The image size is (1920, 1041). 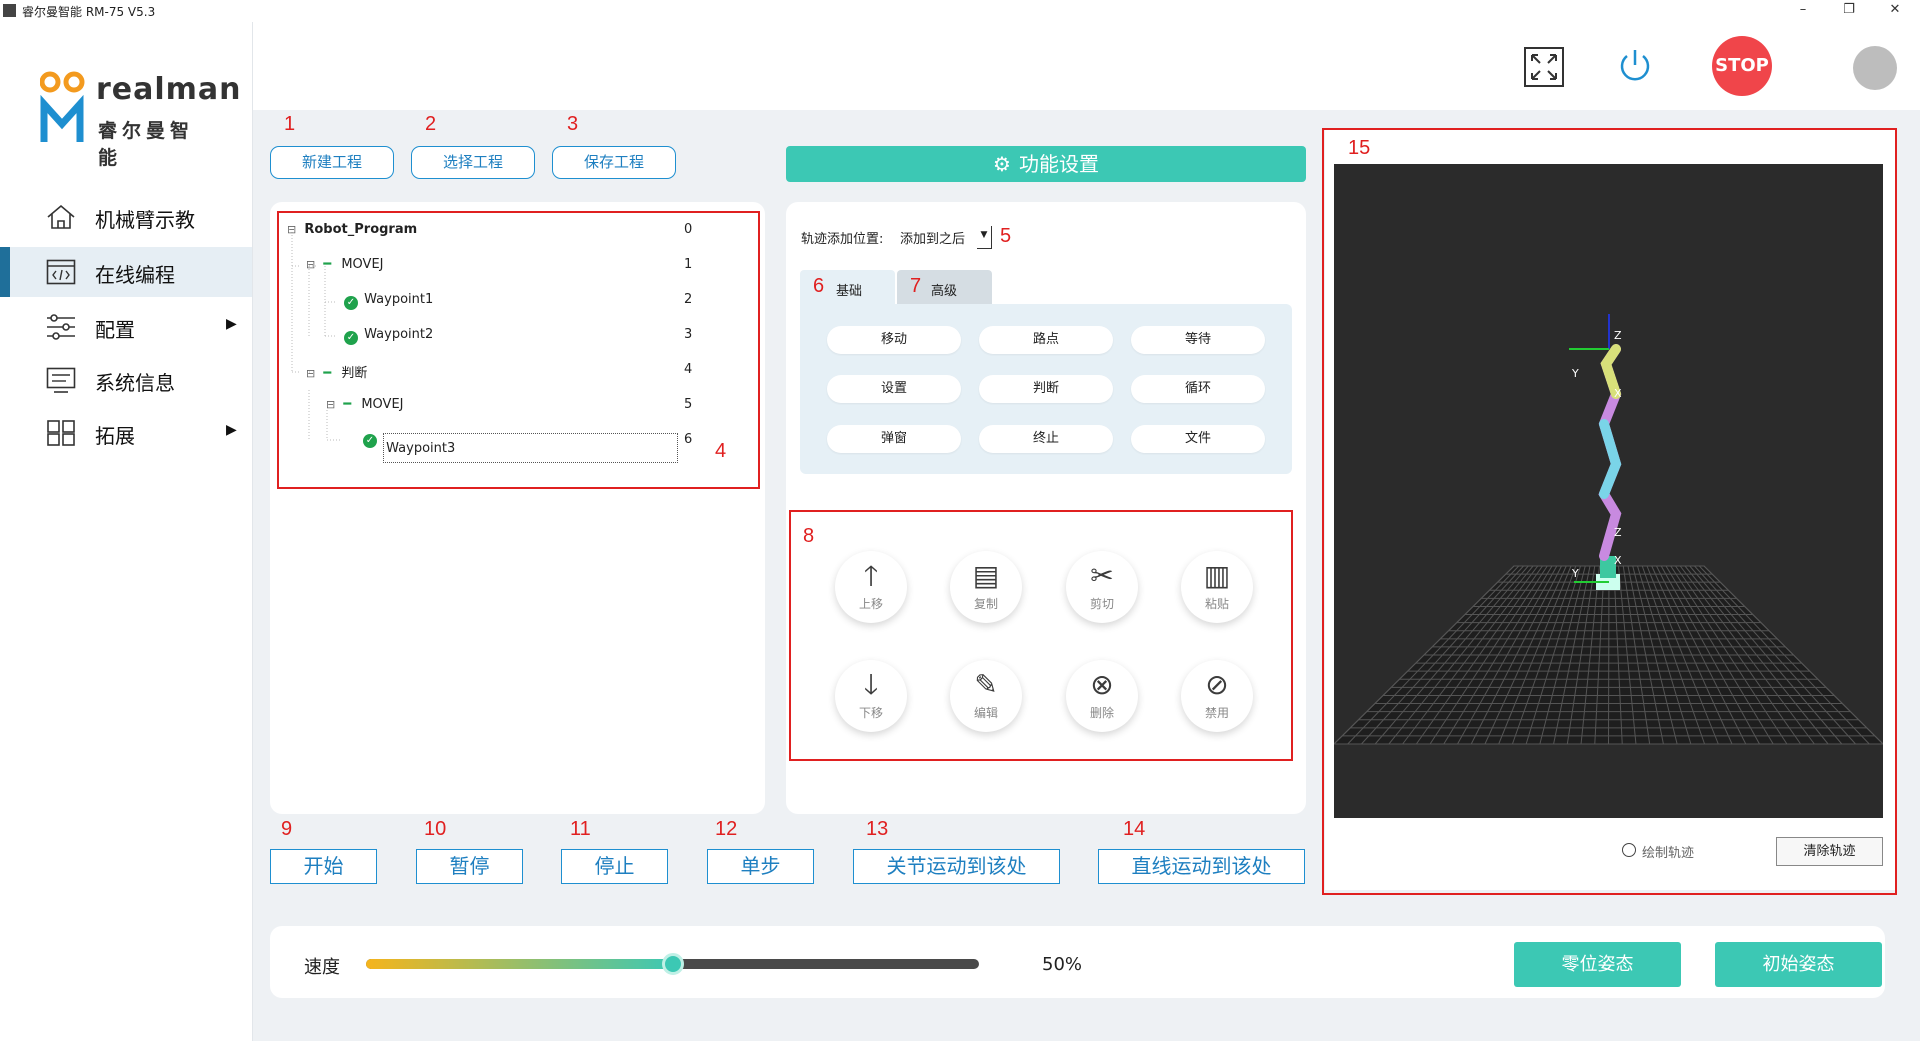 What do you see at coordinates (760, 866) in the screenshot?
I see `single-step-button: 单步` at bounding box center [760, 866].